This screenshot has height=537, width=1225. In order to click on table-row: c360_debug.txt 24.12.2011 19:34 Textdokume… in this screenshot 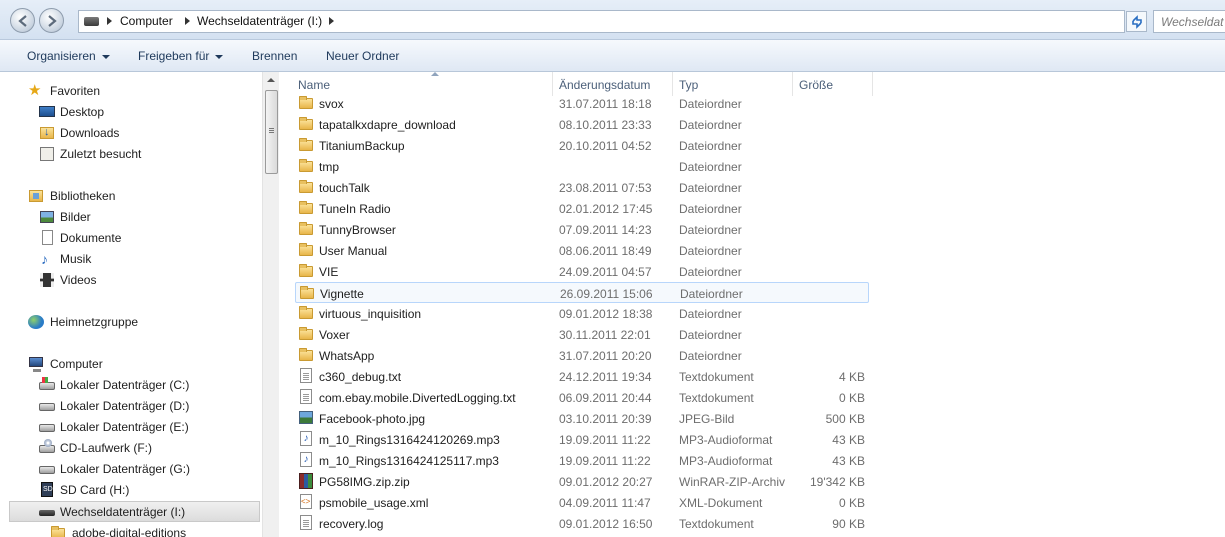, I will do `click(582, 376)`.